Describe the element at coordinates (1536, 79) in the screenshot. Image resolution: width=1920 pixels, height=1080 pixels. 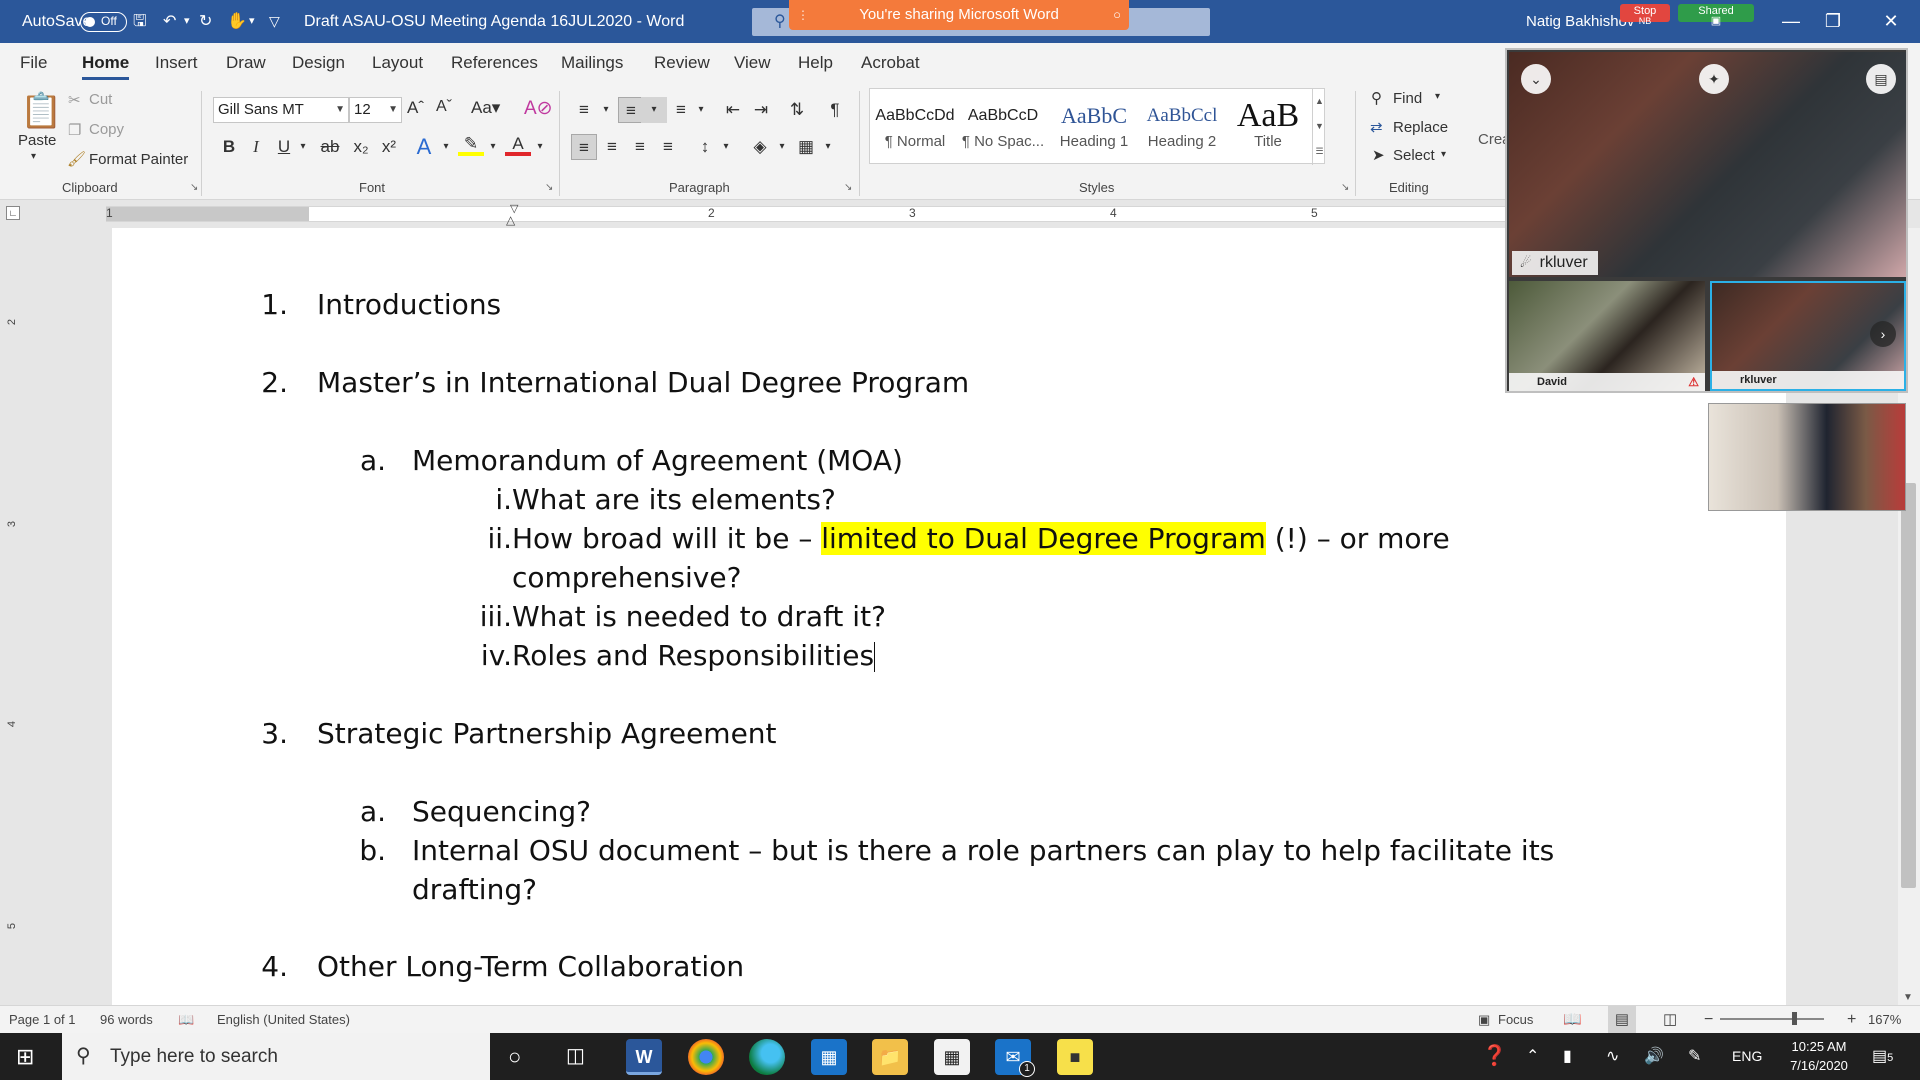
I see `collapse-video-icon: ⌄` at that location.